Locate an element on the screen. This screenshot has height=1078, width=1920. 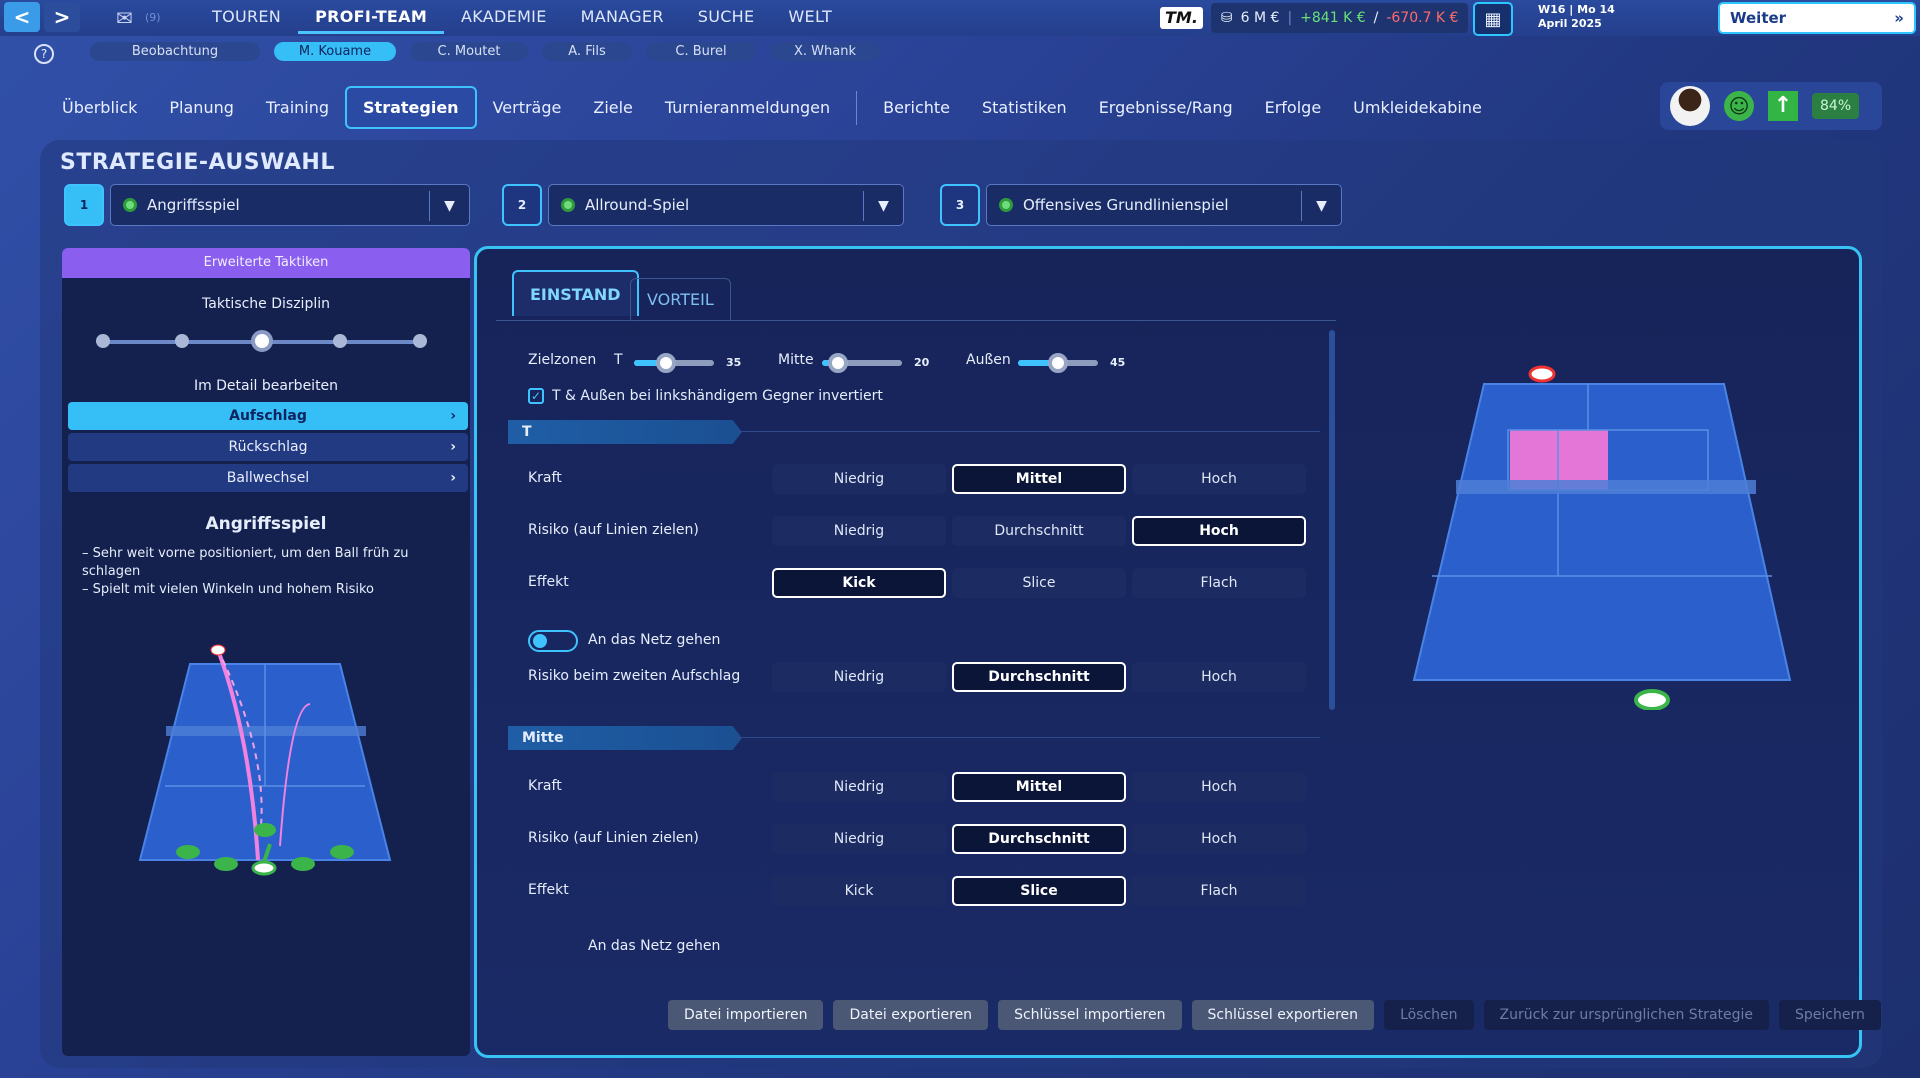
tab-einstand: EINSTAND is located at coordinates (575, 293).